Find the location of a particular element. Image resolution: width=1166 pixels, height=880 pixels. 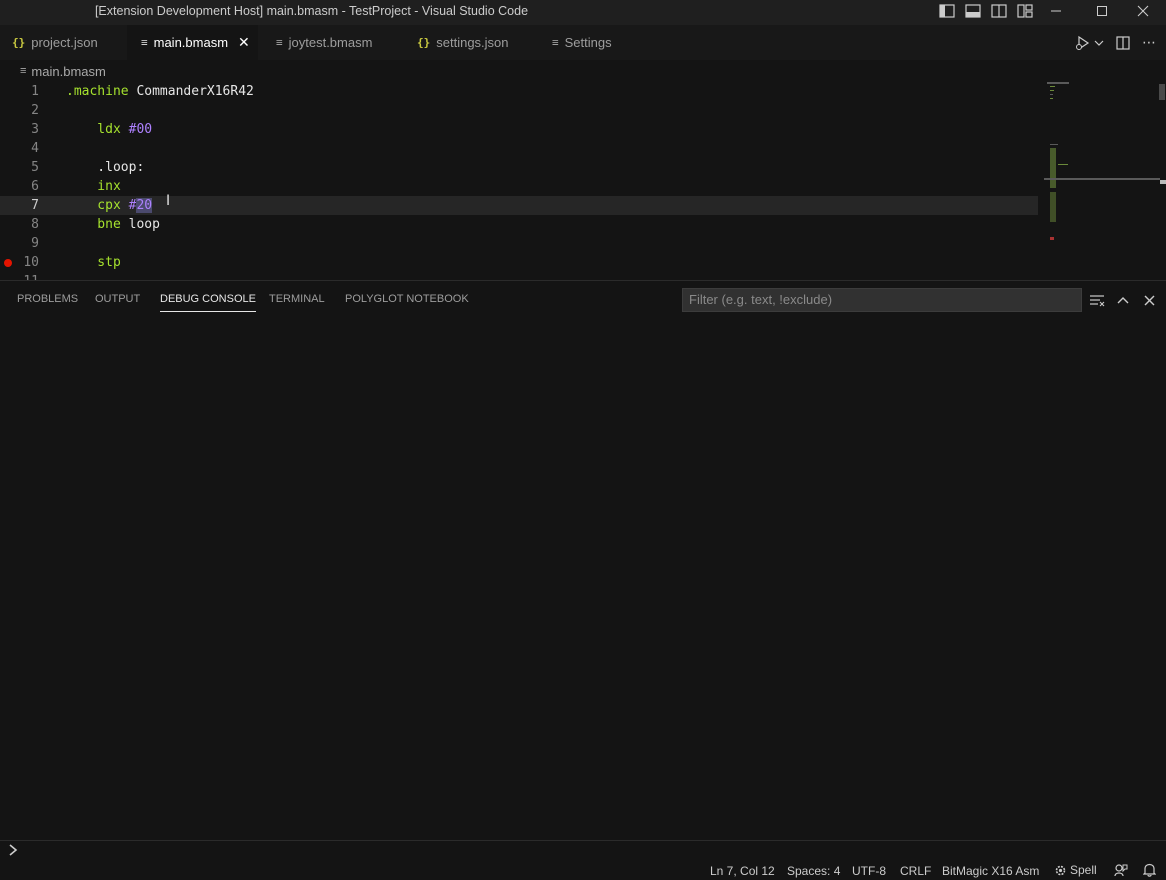

tab-terminal: TERMINAL is located at coordinates (297, 298).